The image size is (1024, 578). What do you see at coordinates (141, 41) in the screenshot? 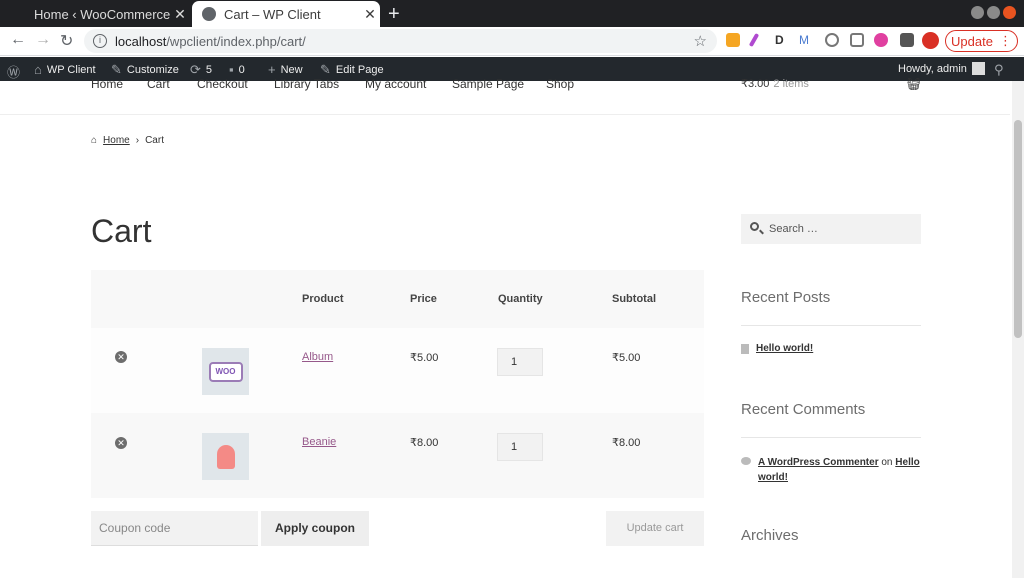
I see `url-host: localhost` at bounding box center [141, 41].